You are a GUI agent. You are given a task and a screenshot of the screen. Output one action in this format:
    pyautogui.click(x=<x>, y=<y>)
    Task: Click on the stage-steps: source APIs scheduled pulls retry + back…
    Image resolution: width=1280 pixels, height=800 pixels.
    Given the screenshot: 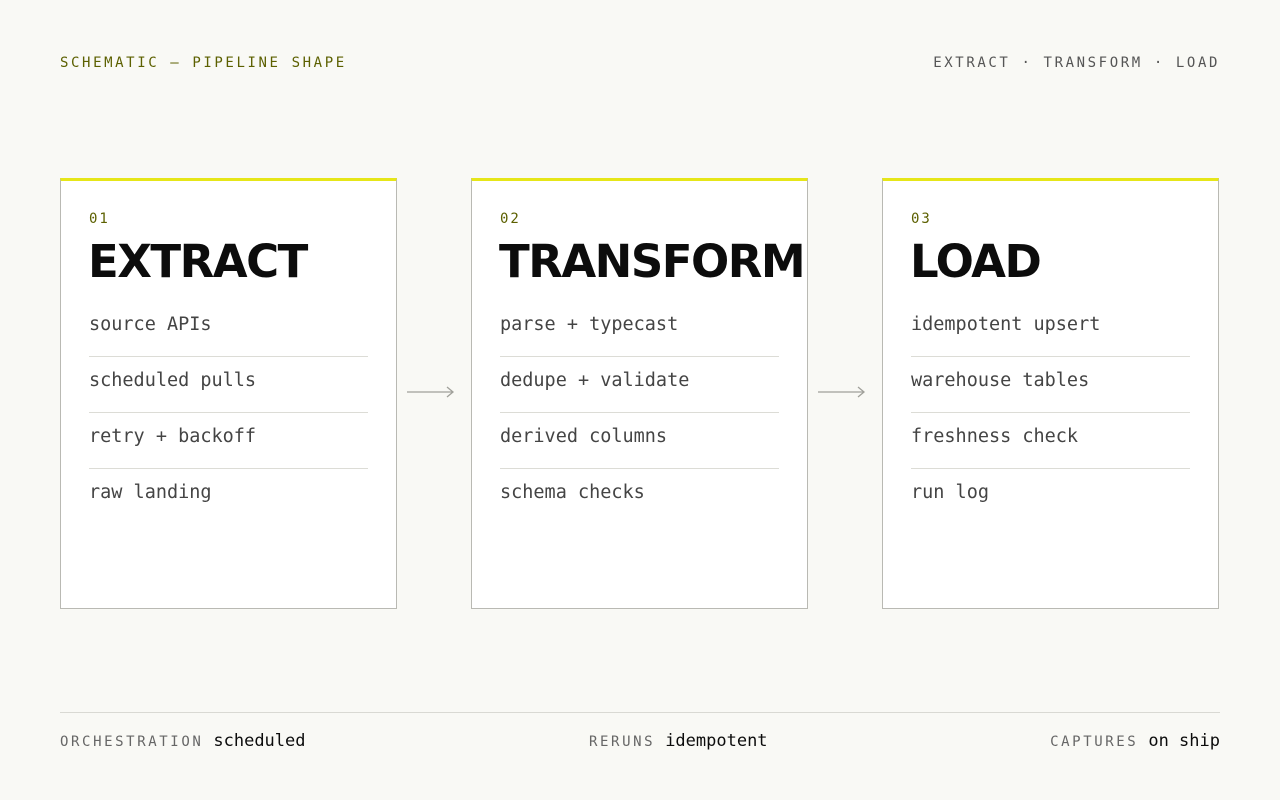 What is the action you would take?
    pyautogui.click(x=228, y=412)
    